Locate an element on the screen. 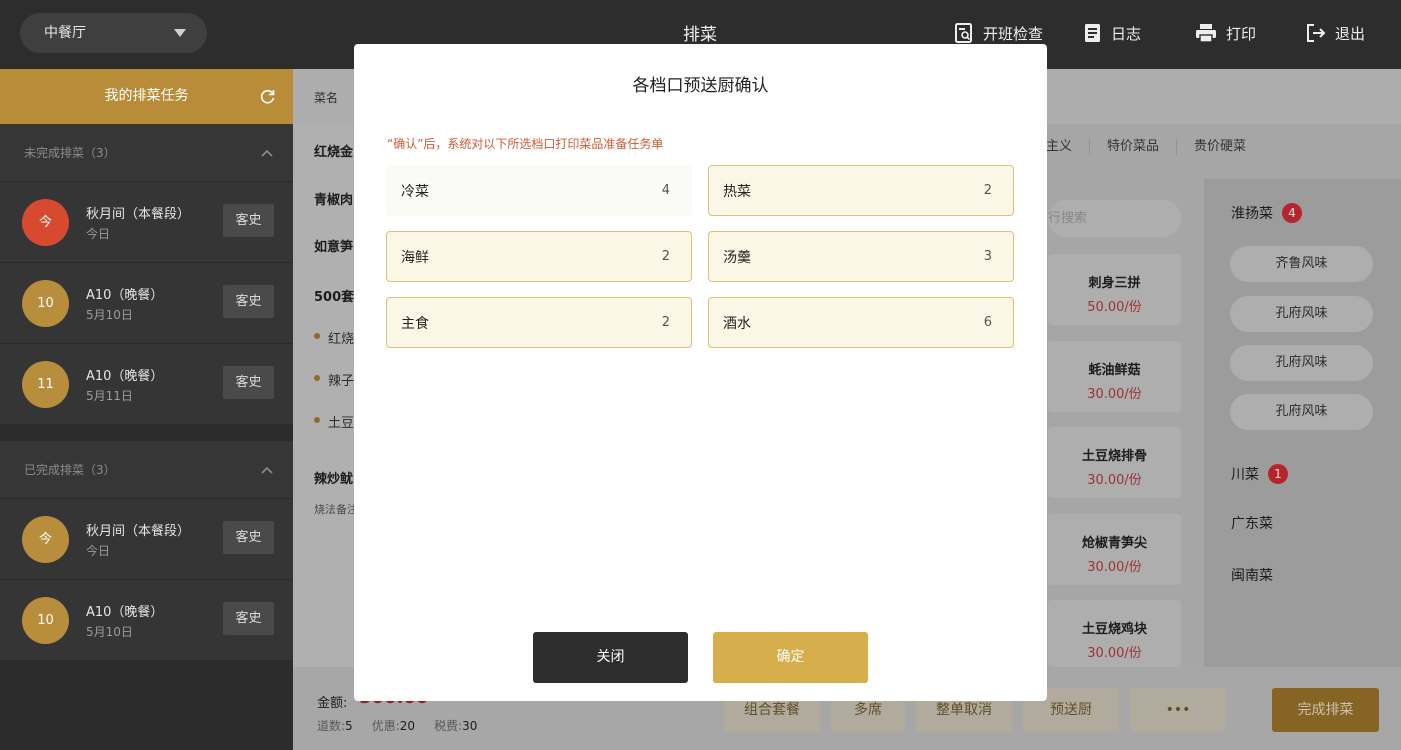 The image size is (1401, 750). station-name: 热菜 is located at coordinates (737, 192).